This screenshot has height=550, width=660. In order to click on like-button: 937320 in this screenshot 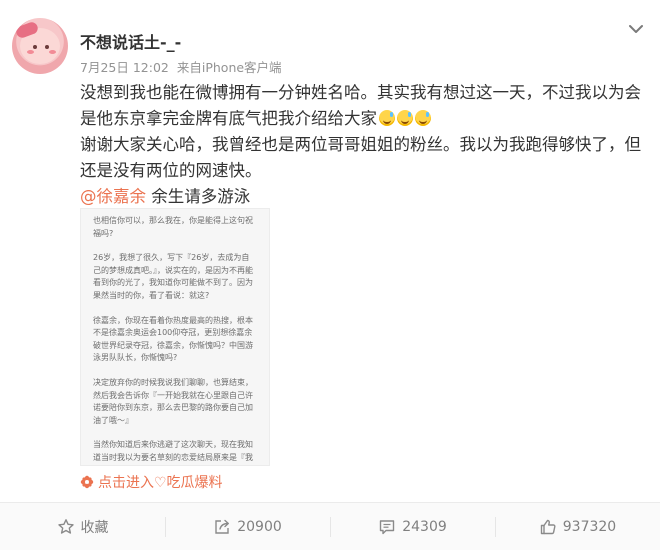, I will do `click(577, 526)`.